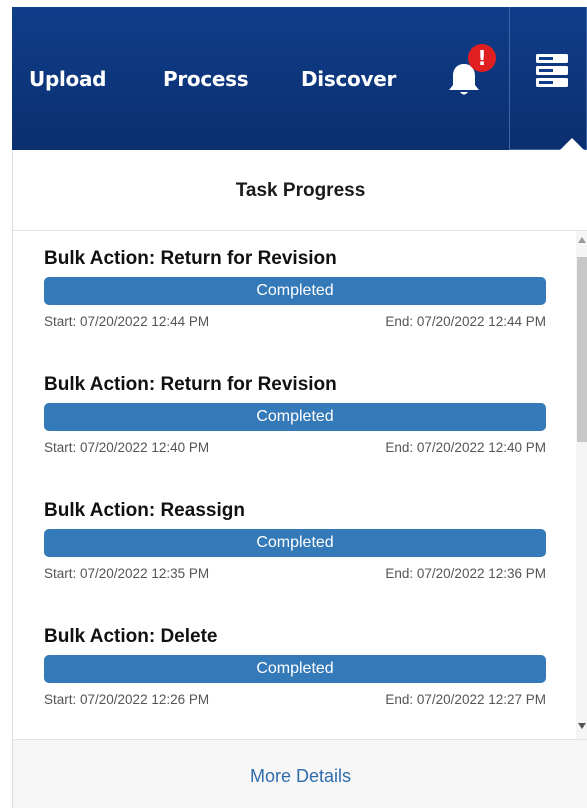 The width and height of the screenshot is (587, 812). I want to click on scrollbar, so click(581, 485).